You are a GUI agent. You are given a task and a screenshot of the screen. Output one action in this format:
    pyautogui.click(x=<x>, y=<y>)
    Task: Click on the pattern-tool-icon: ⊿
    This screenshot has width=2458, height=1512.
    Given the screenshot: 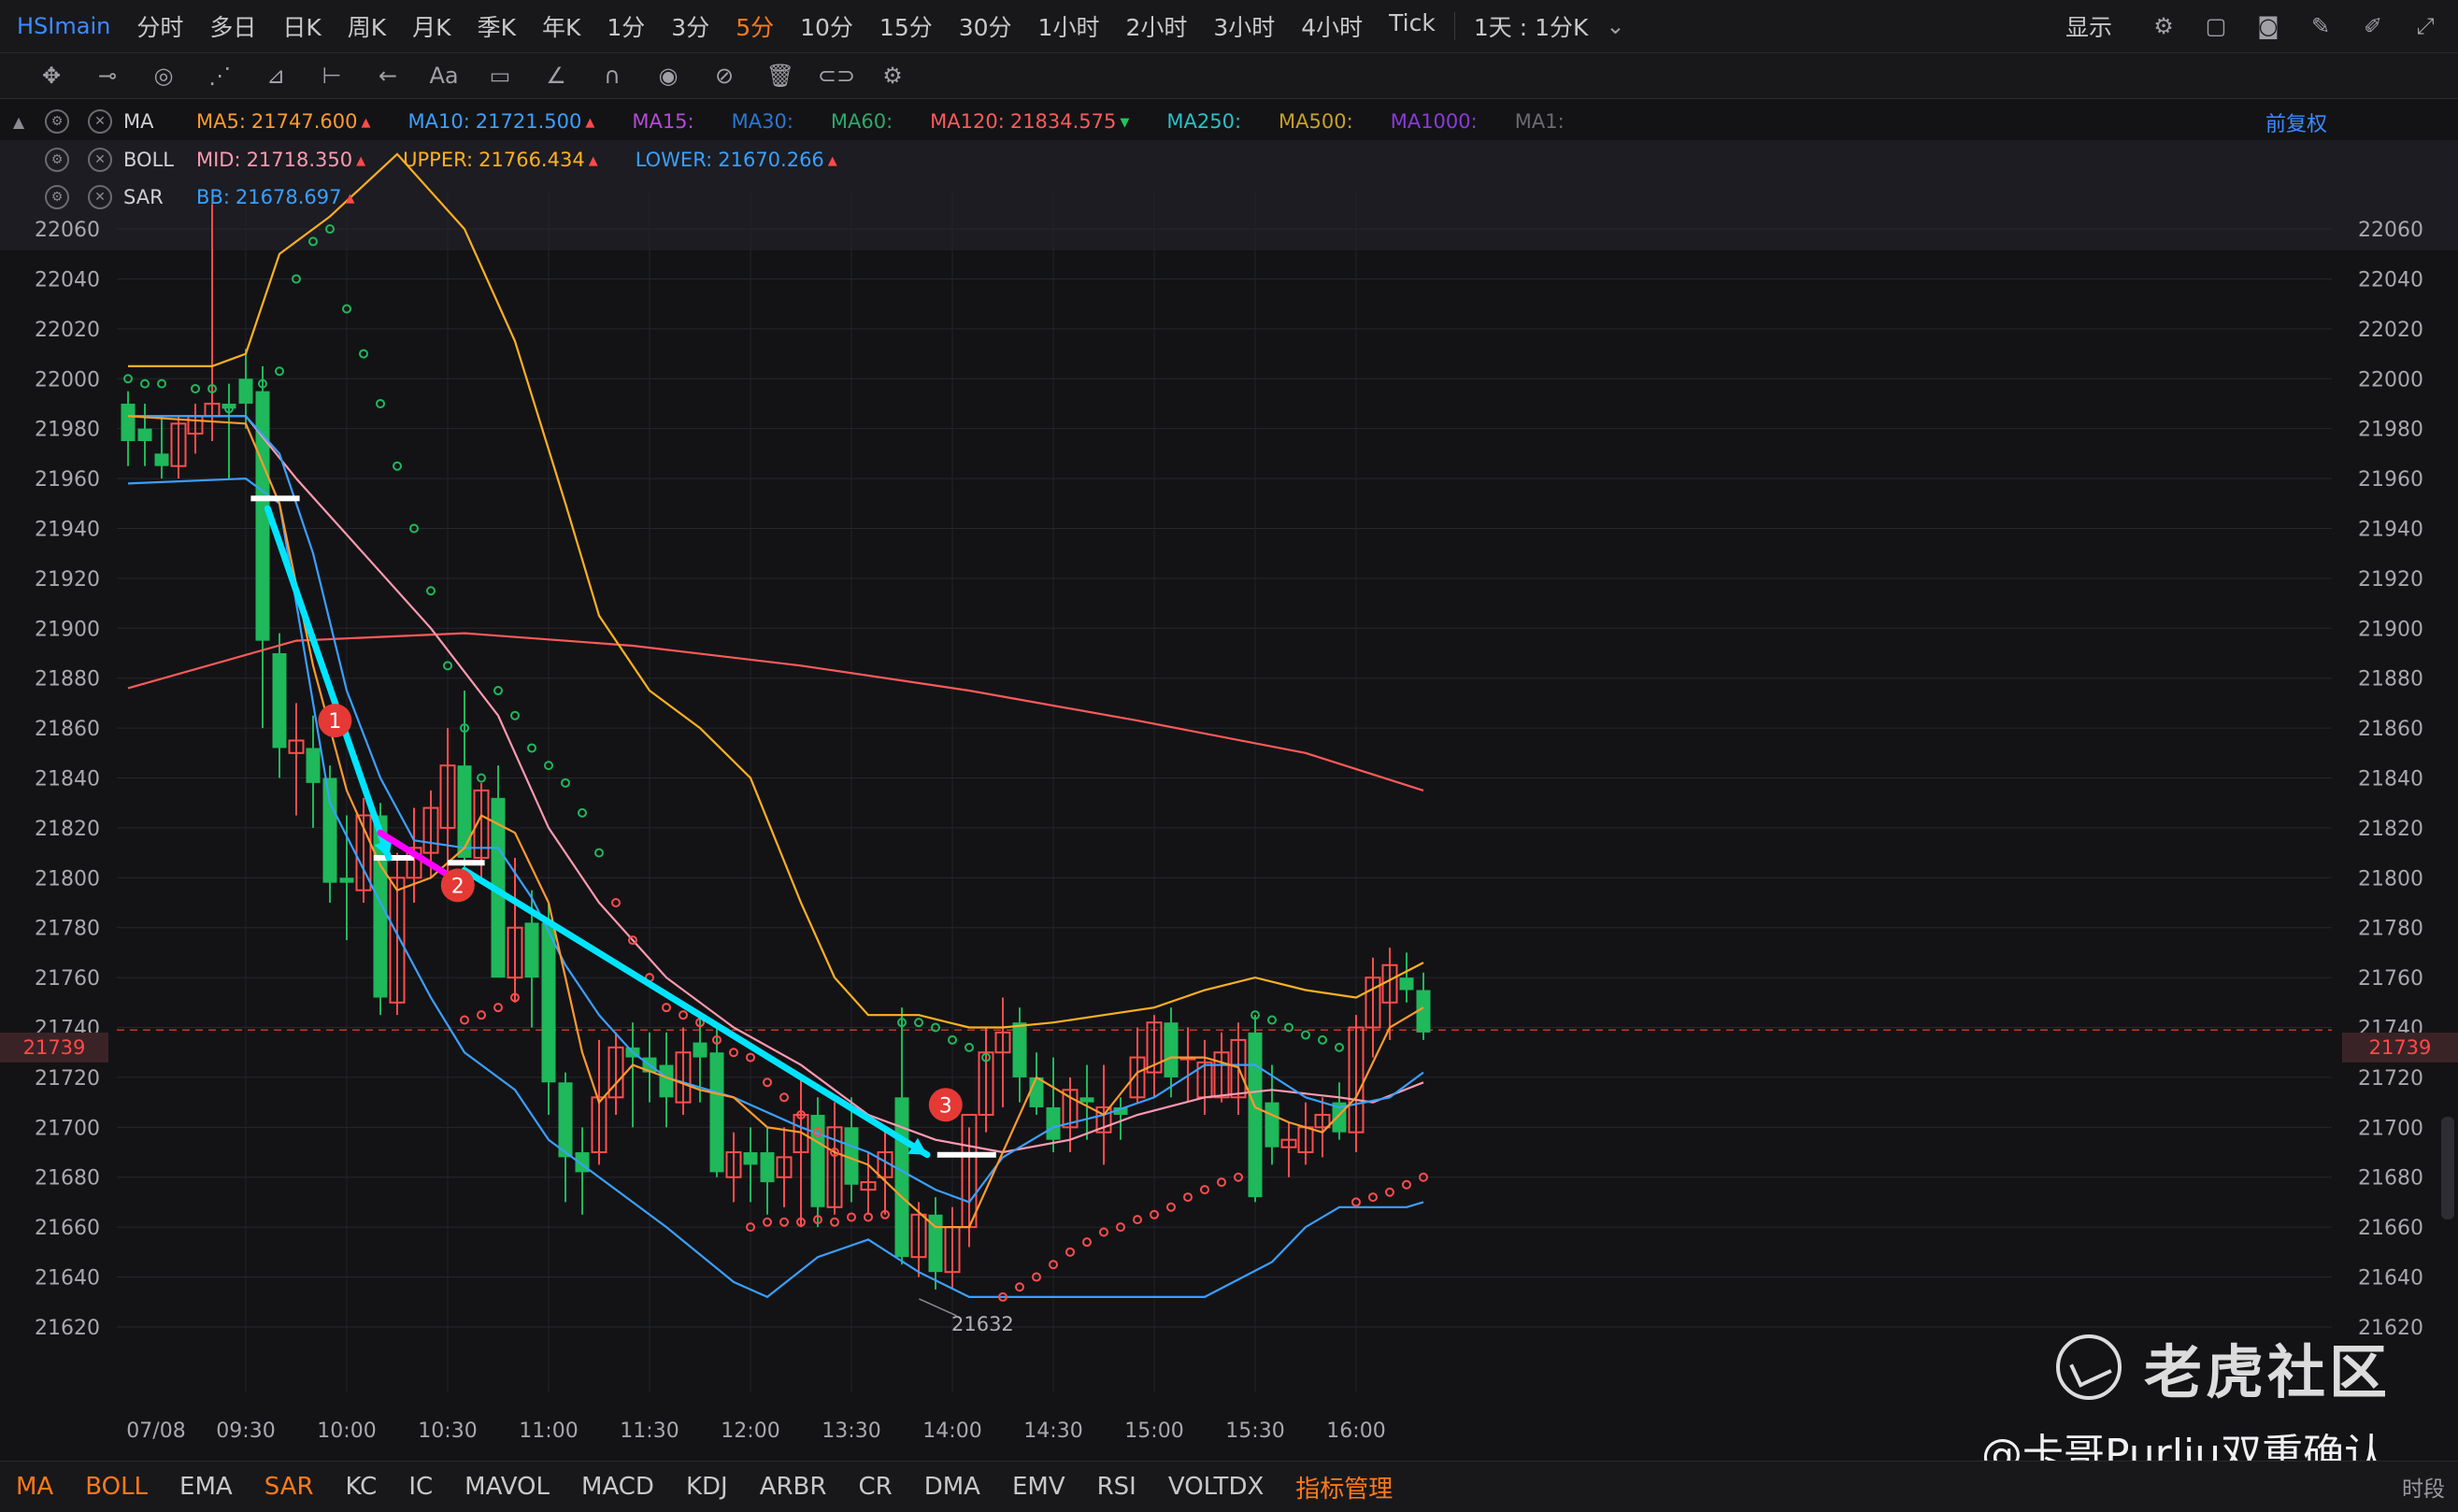 What is the action you would take?
    pyautogui.click(x=276, y=76)
    